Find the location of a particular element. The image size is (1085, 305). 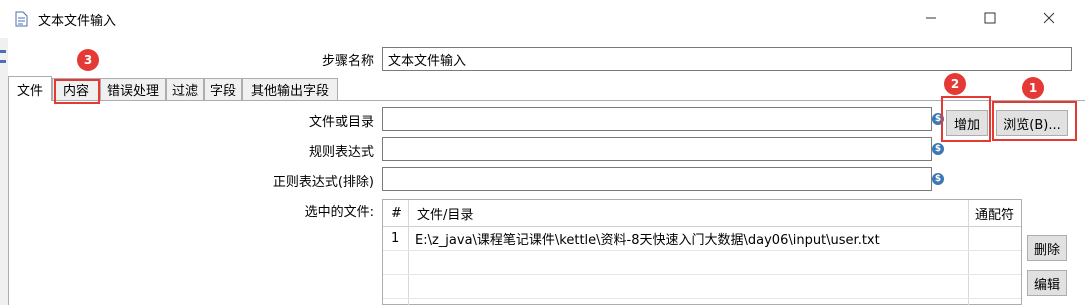

highlight-content-tab is located at coordinates (77, 91).